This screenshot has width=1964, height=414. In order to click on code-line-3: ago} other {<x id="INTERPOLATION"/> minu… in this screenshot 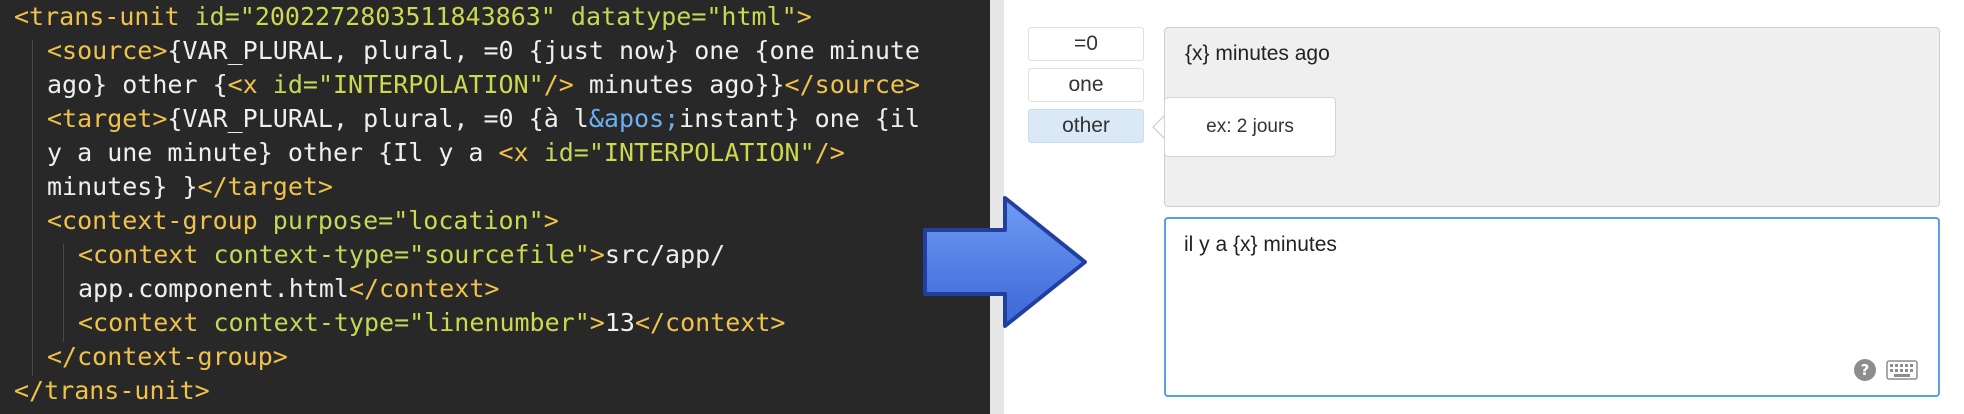, I will do `click(484, 84)`.